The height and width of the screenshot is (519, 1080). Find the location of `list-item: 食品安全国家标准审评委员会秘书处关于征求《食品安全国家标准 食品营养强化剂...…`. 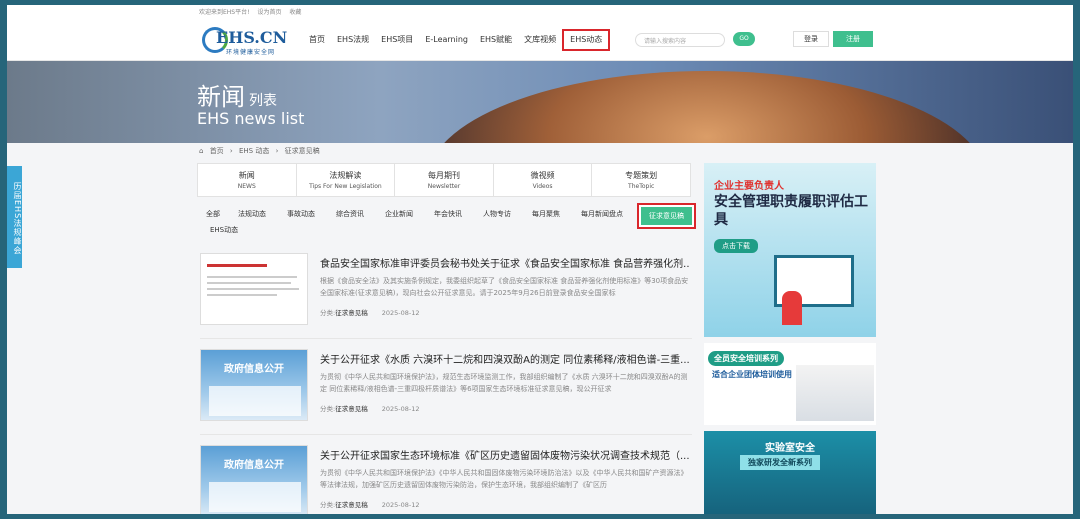

list-item: 食品安全国家标准审评委员会秘书处关于征求《食品安全国家标准 食品营养强化剂...… is located at coordinates (446, 295).